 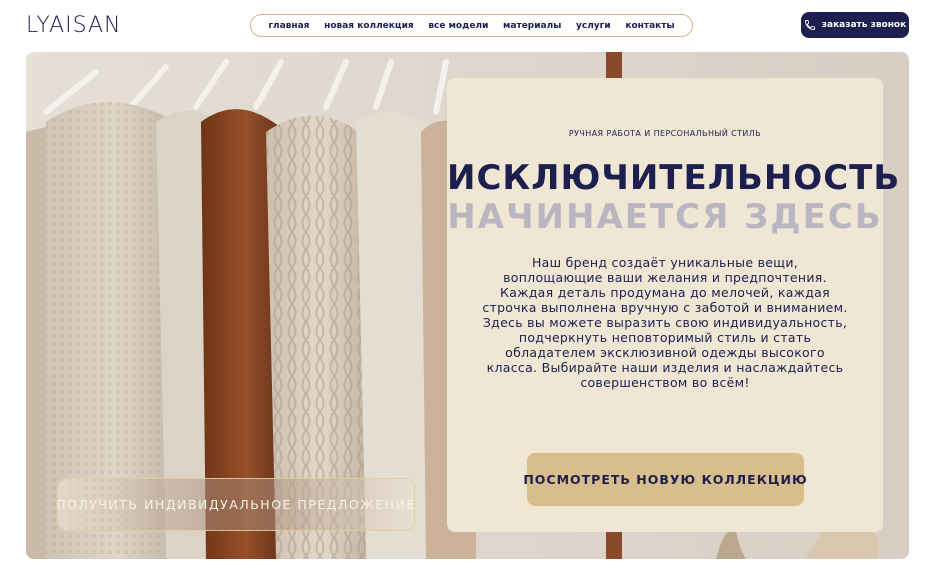 I want to click on view-new-collection-button: посмотреть новую коллекцию, so click(x=665, y=479).